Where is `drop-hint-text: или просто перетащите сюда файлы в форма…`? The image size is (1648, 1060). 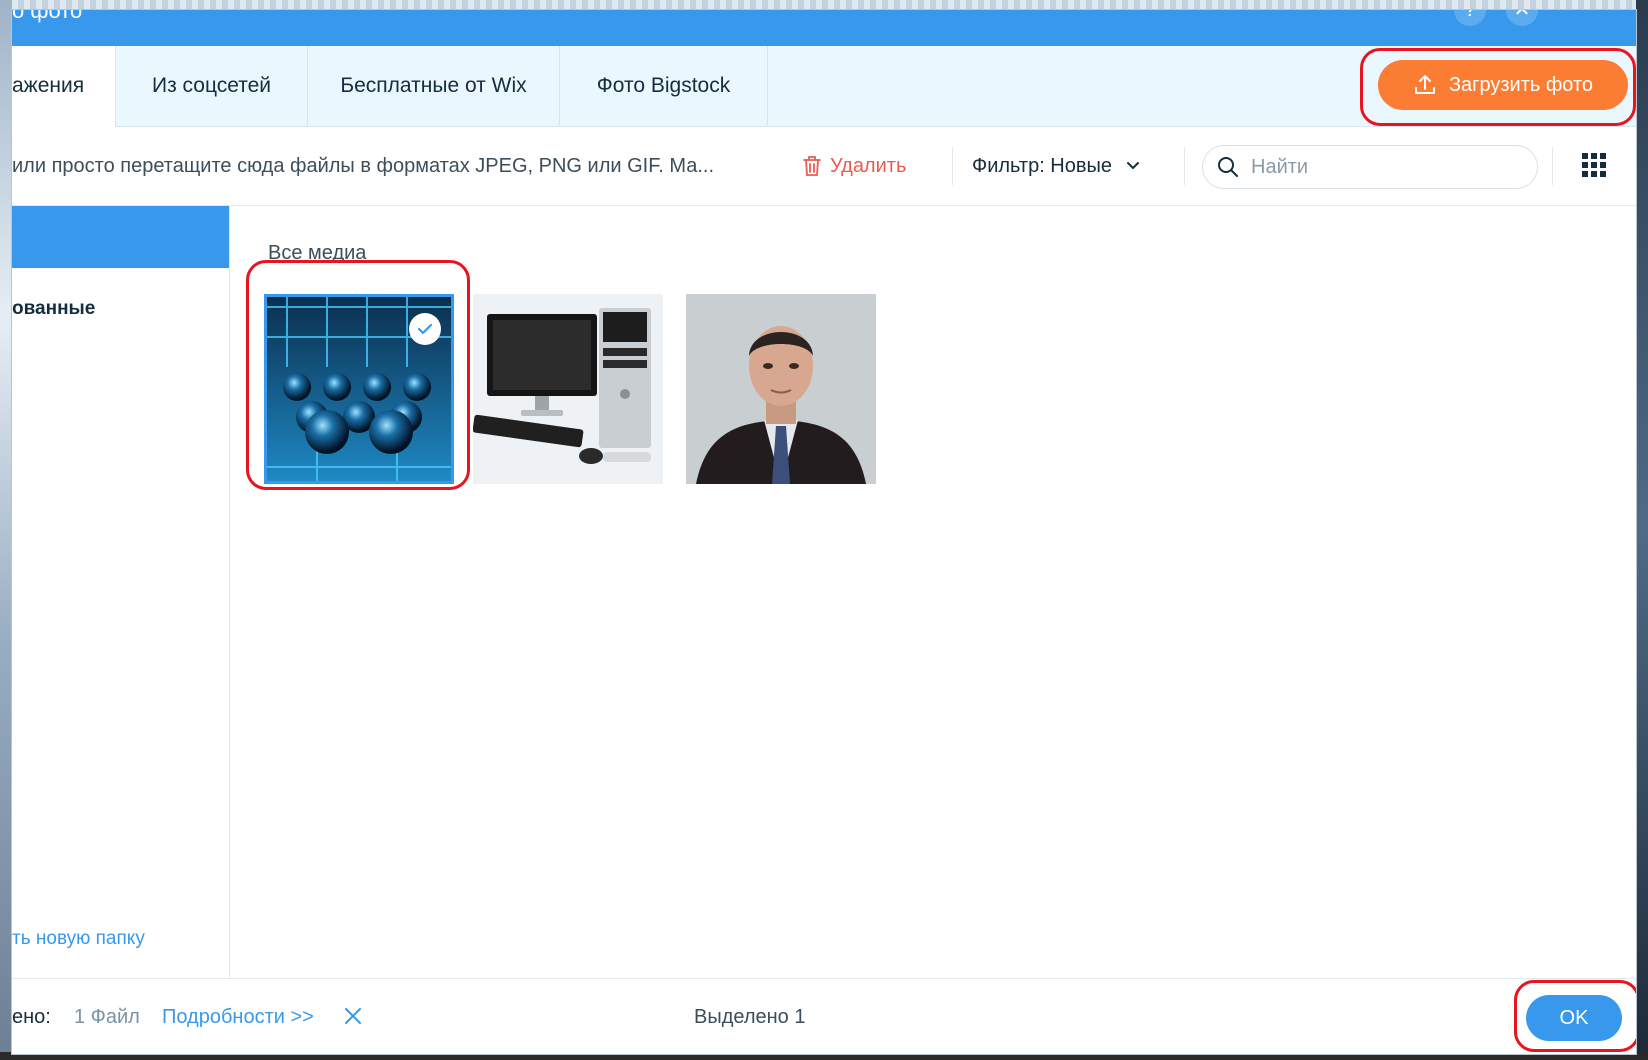 drop-hint-text: или просто перетащите сюда файлы в форма… is located at coordinates (363, 166).